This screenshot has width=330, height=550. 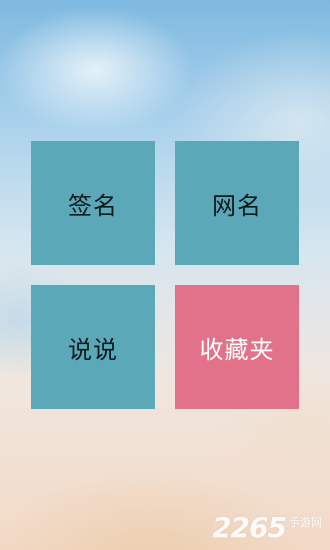 I want to click on watermark-site-name: 手游网, so click(x=305, y=522).